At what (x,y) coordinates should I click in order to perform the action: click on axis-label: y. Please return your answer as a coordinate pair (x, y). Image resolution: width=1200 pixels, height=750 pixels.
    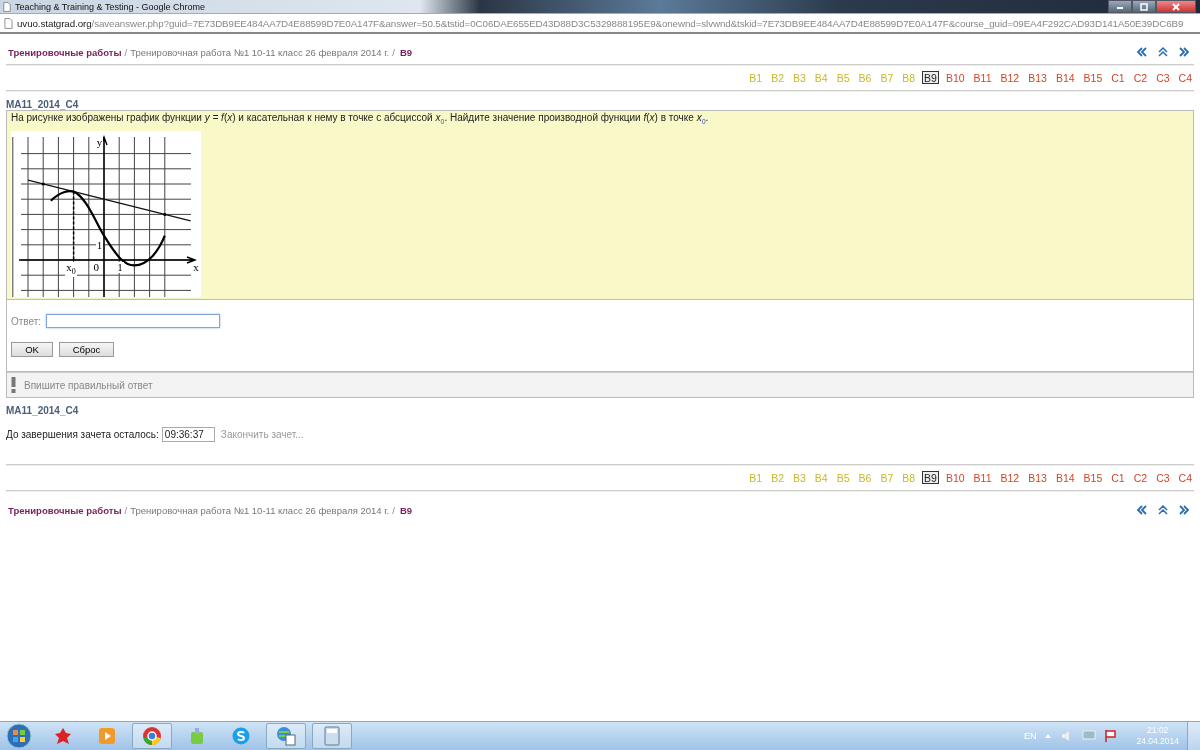
    Looking at the image, I should click on (99, 142).